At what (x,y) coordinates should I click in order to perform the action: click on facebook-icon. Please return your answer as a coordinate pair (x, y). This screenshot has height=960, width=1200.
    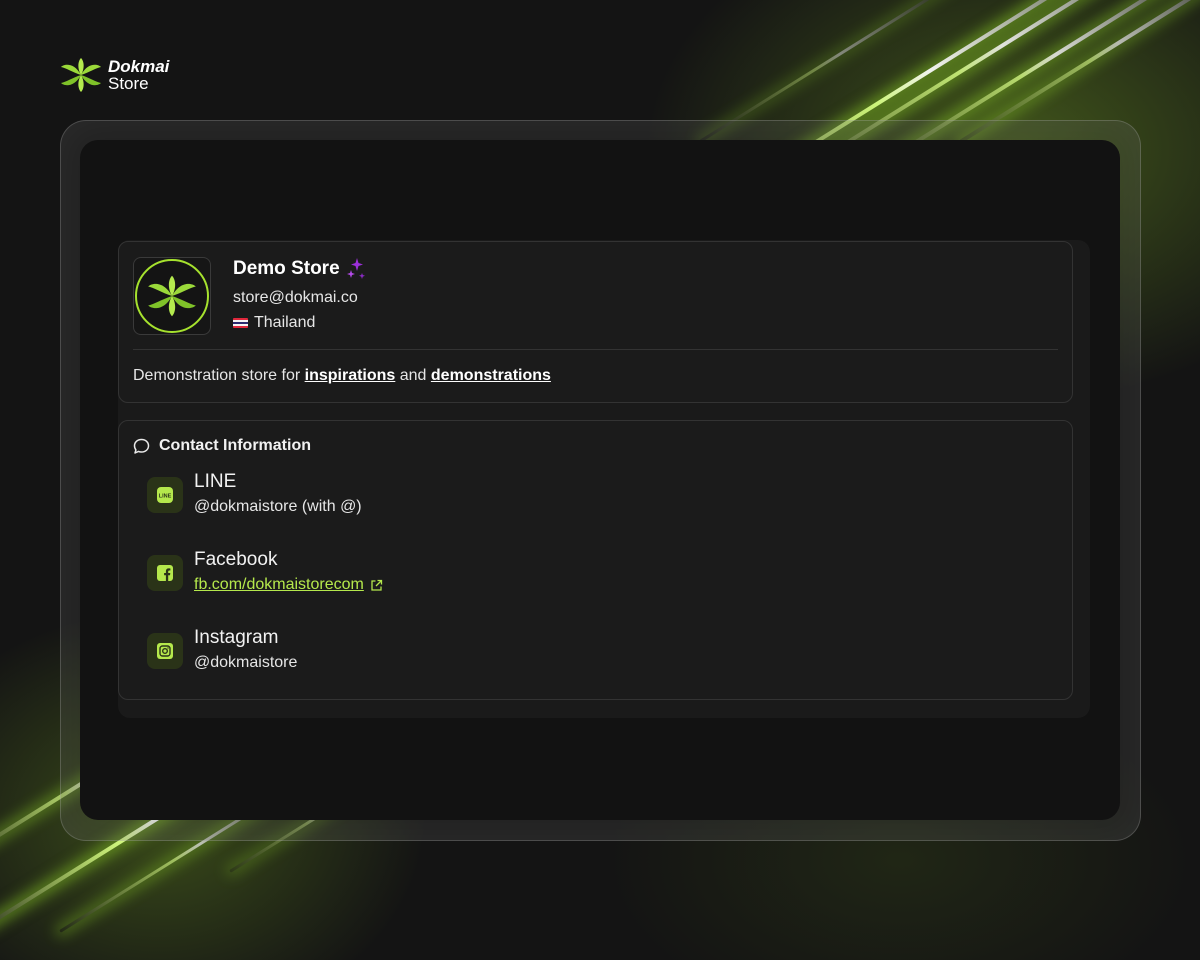
    Looking at the image, I should click on (165, 573).